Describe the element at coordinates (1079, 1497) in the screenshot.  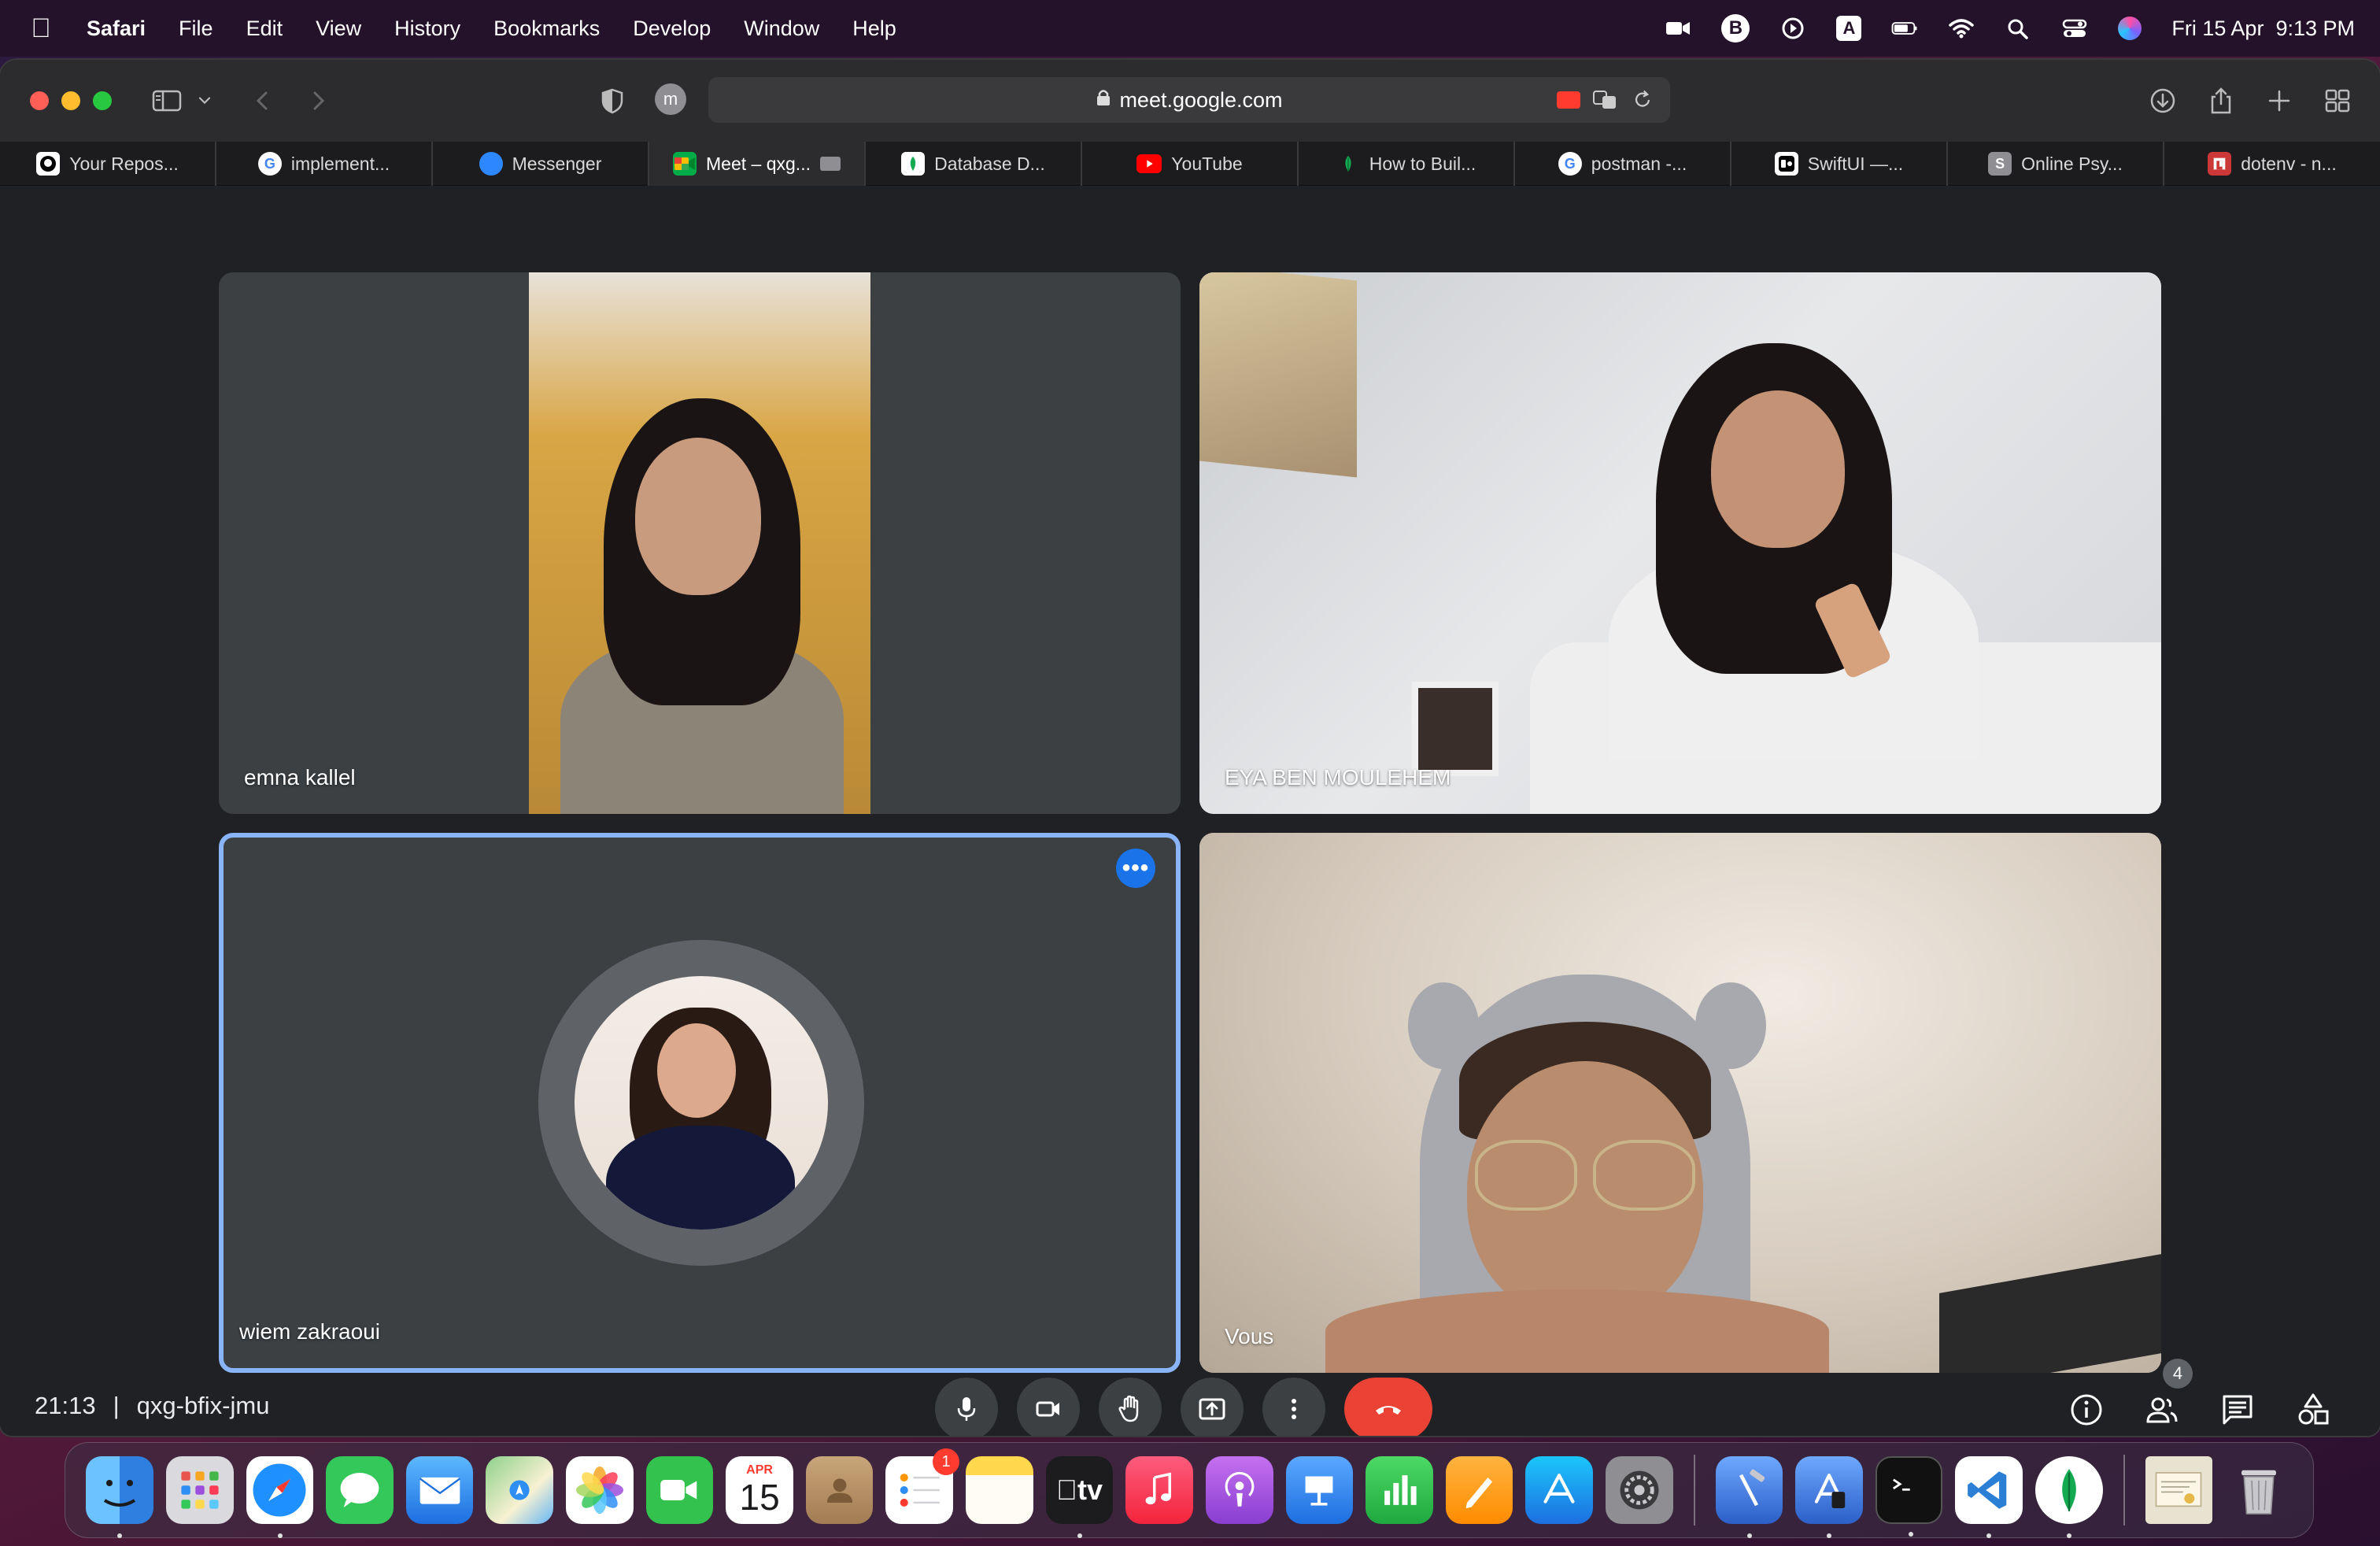
I see `apple-tv-icon: tv` at that location.